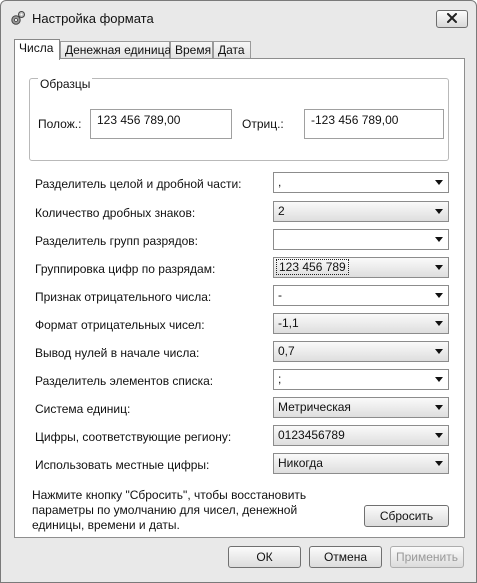  What do you see at coordinates (300, 463) in the screenshot?
I see `use-native-digits-value: Никогда` at bounding box center [300, 463].